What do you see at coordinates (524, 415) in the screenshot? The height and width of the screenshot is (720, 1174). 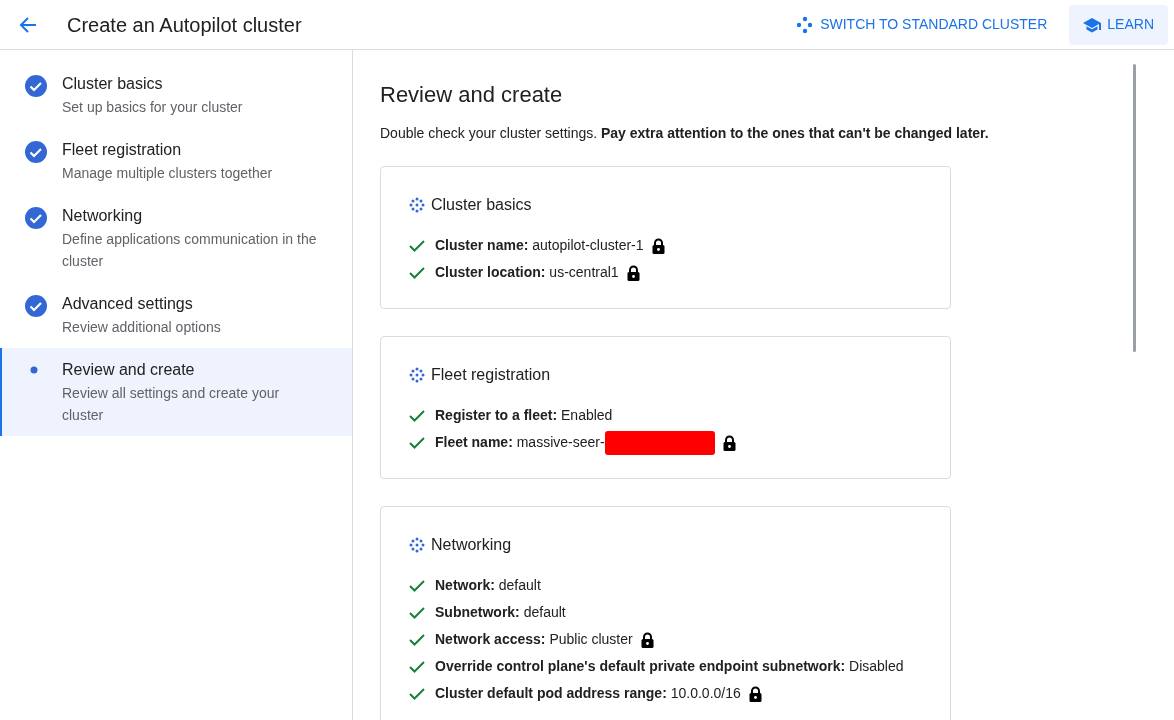 I see `setting-text: Register to a fleet: Enabled` at bounding box center [524, 415].